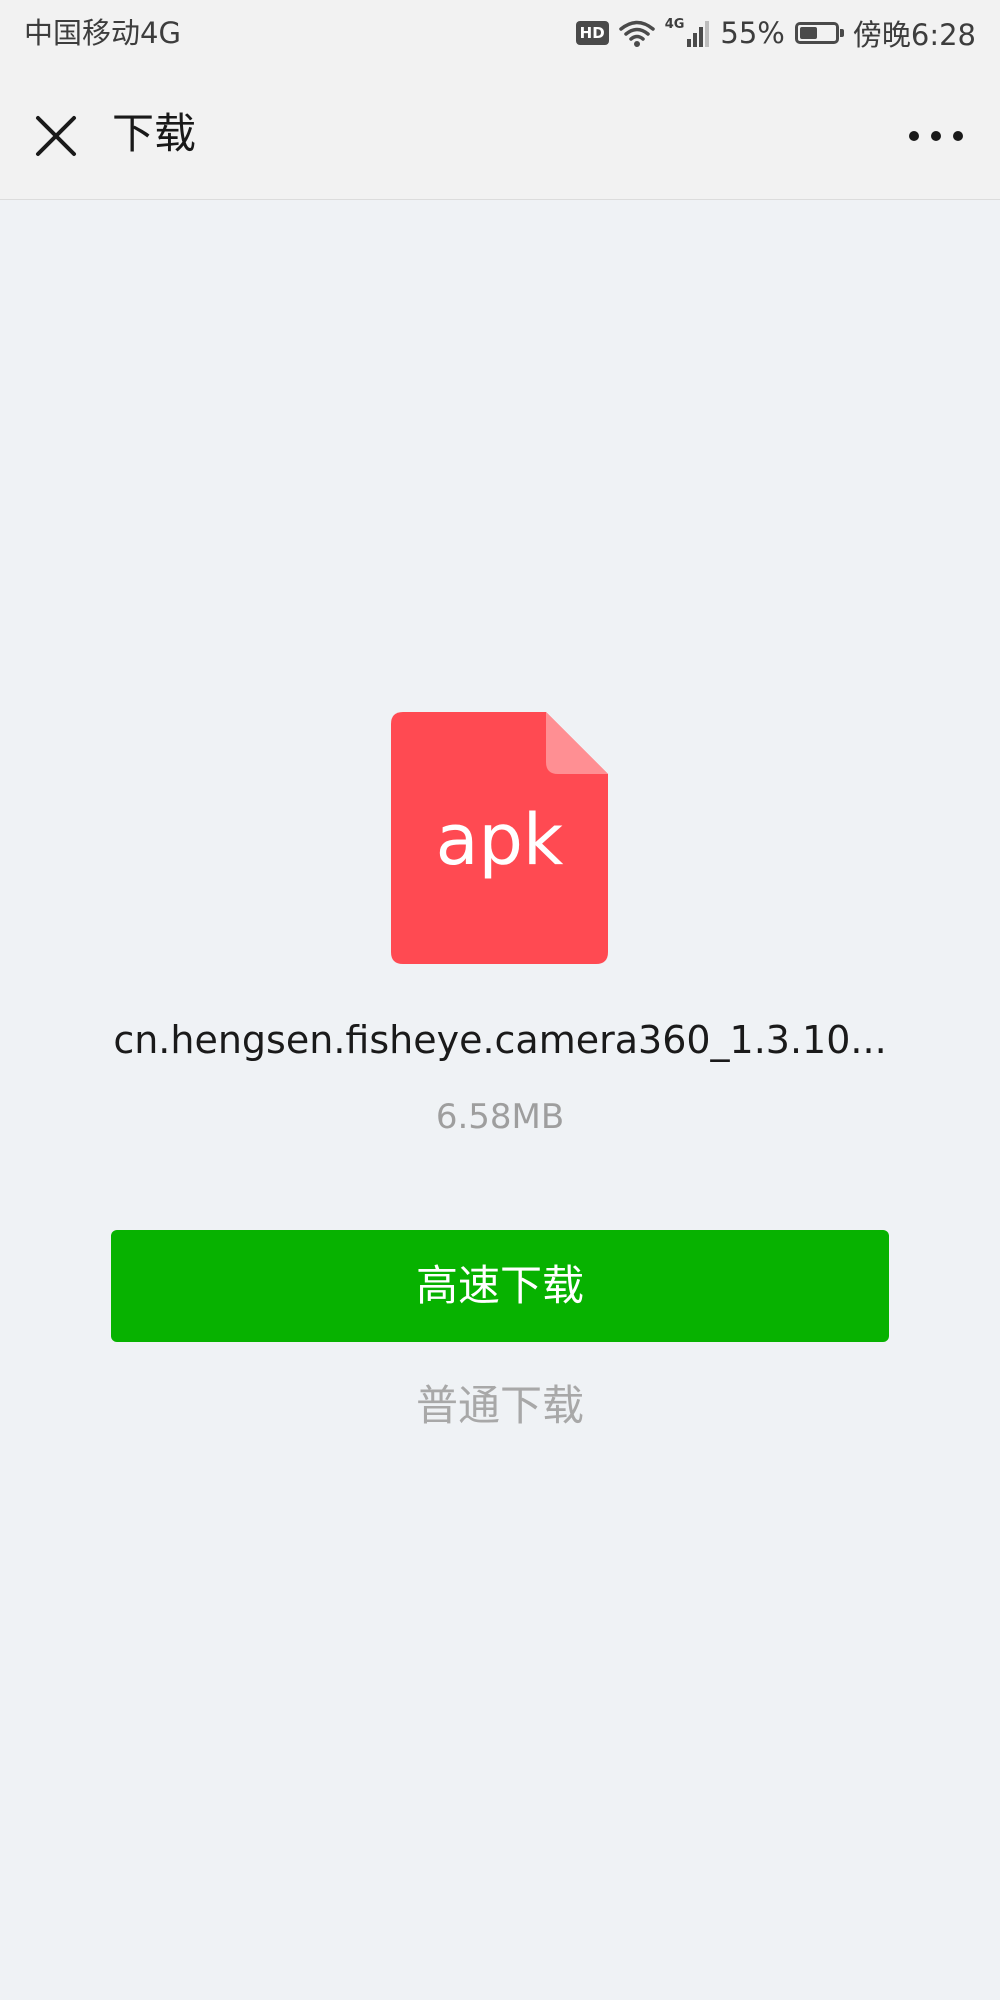 The width and height of the screenshot is (1000, 2000). Describe the element at coordinates (752, 33) in the screenshot. I see `battery-percent-label: 55%` at that location.